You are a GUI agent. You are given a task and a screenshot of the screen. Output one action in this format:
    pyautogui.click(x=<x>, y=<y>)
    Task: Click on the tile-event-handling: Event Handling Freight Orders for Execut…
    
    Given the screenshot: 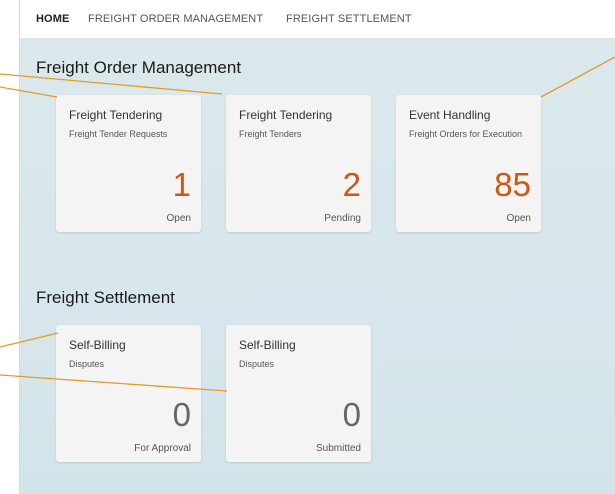 What is the action you would take?
    pyautogui.click(x=468, y=163)
    